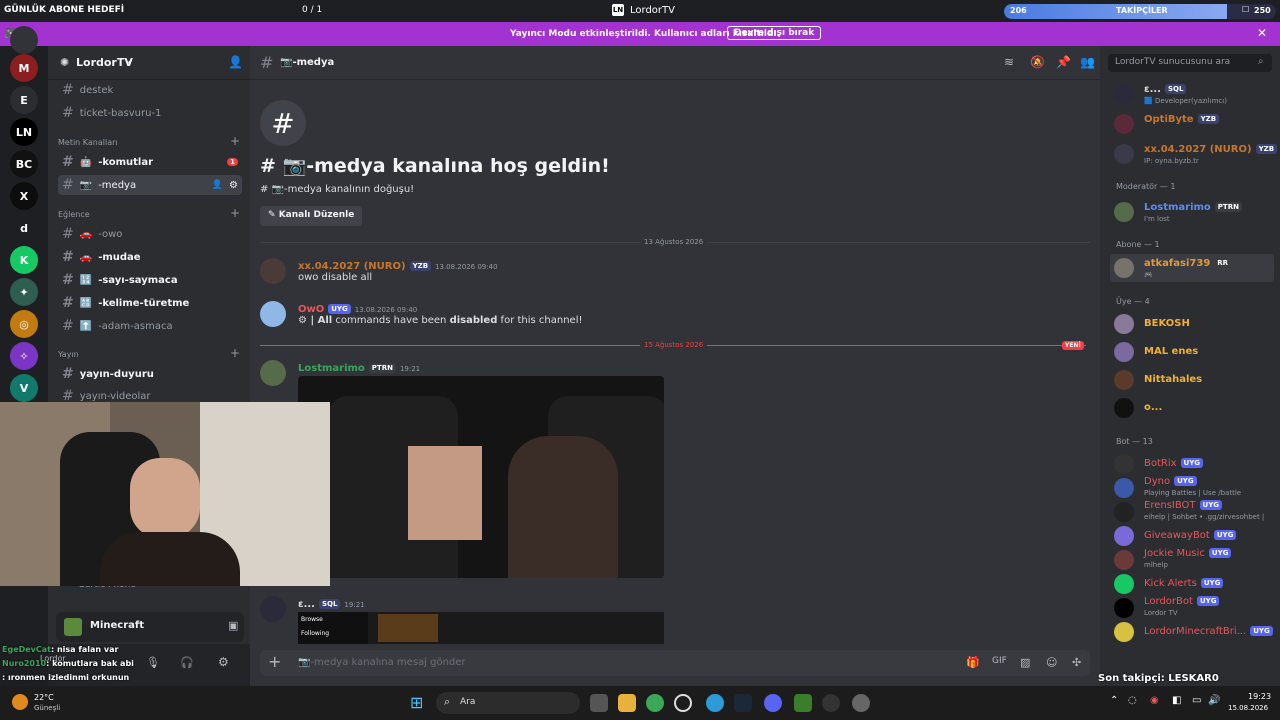 The width and height of the screenshot is (1280, 720). Describe the element at coordinates (627, 703) in the screenshot. I see `file-explorer-icon` at that location.